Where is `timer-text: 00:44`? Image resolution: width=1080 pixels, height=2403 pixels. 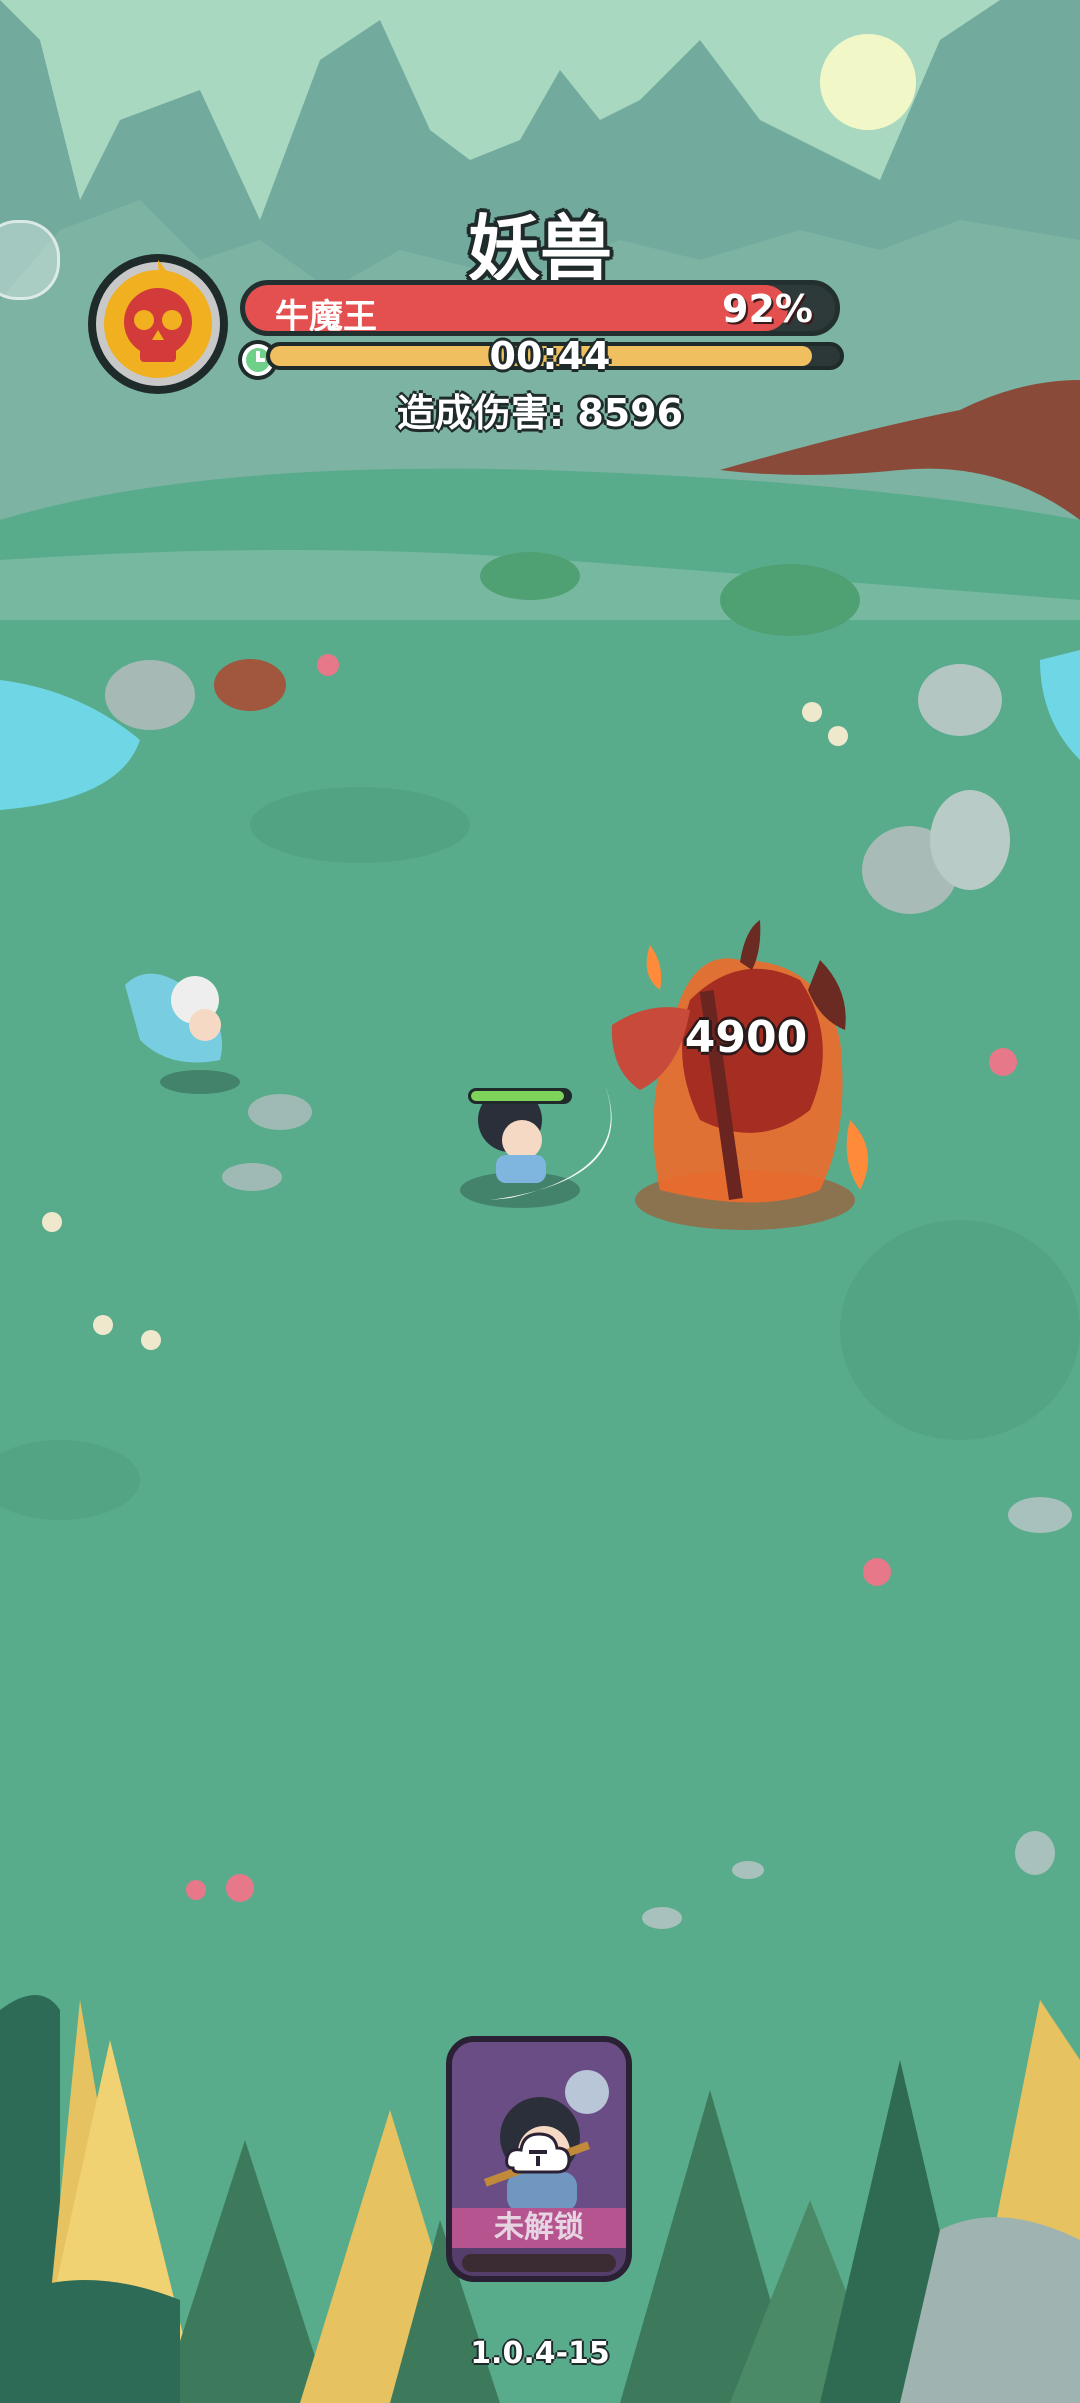
timer-text: 00:44 is located at coordinates (550, 356).